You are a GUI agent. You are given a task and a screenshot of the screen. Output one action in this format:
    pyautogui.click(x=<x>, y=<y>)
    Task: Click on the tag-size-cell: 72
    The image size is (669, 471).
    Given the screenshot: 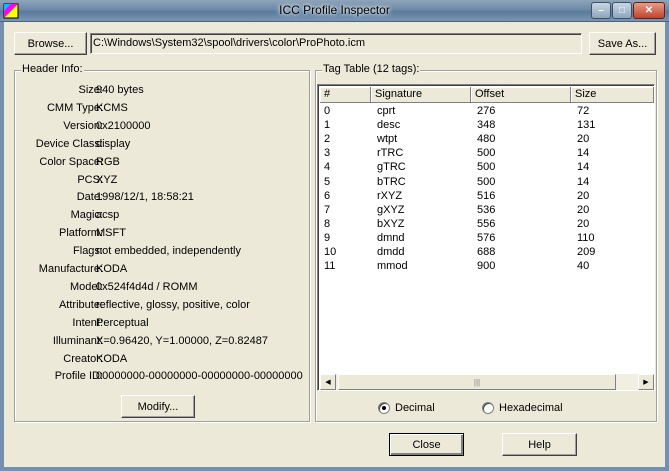 What is the action you would take?
    pyautogui.click(x=583, y=111)
    